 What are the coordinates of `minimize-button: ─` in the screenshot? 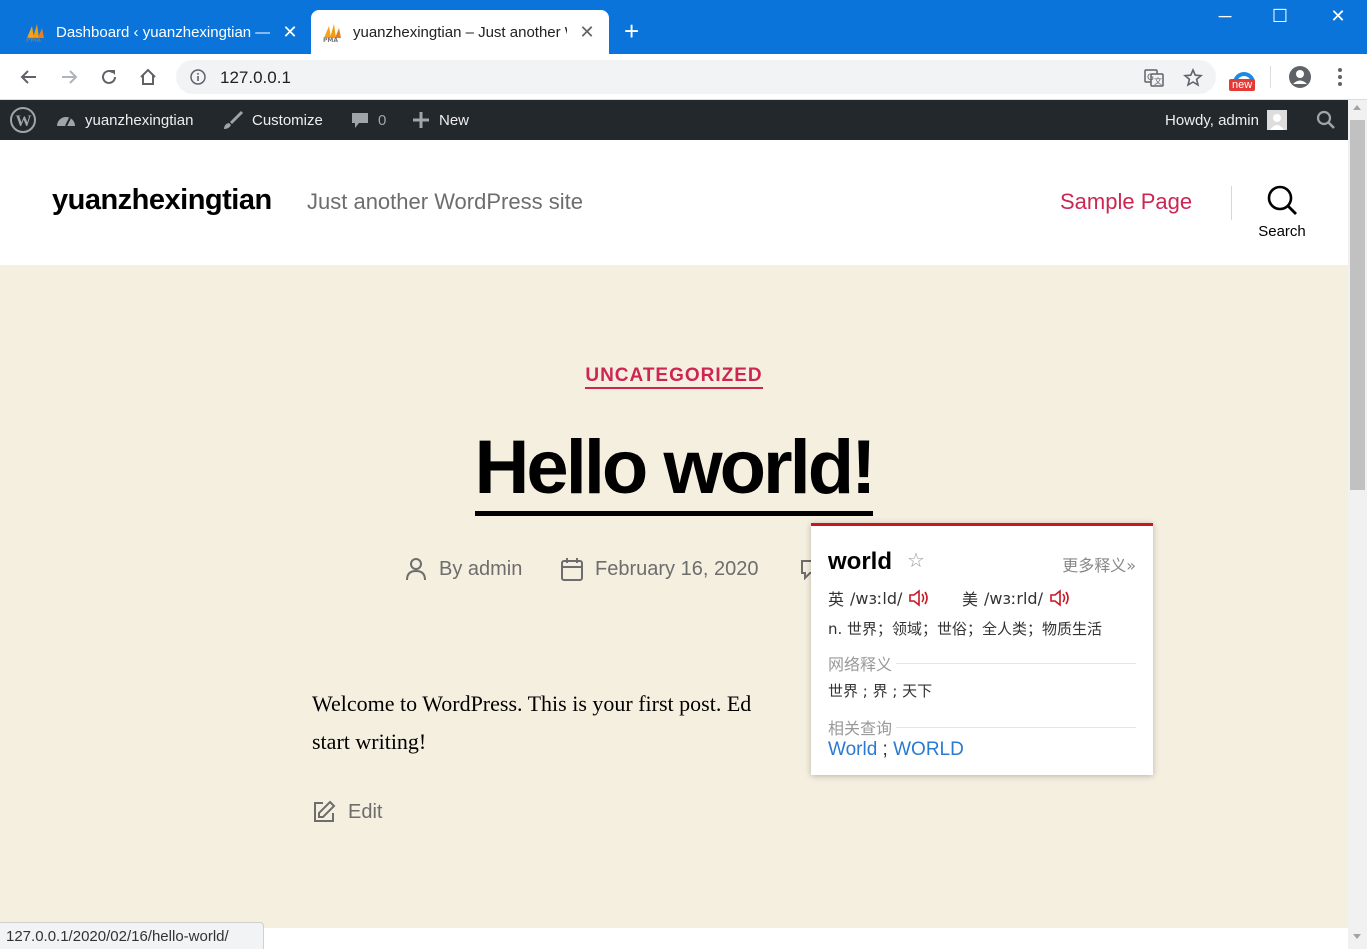 It's located at (1225, 16).